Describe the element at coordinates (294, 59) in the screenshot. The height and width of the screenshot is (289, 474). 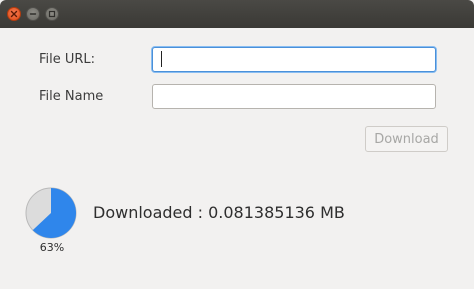
I see `file-url-input` at that location.